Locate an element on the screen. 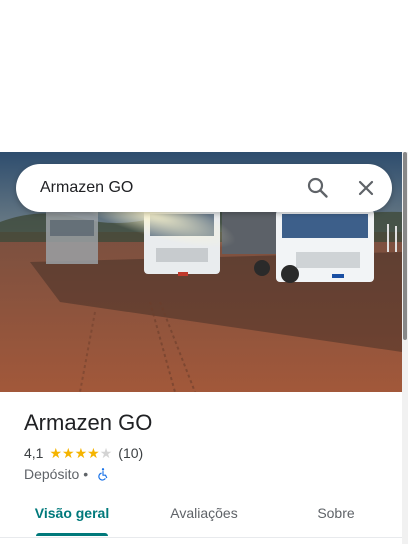 The image size is (408, 544). tab-bar: Visão geral Avaliações Sobre is located at coordinates (201, 514).